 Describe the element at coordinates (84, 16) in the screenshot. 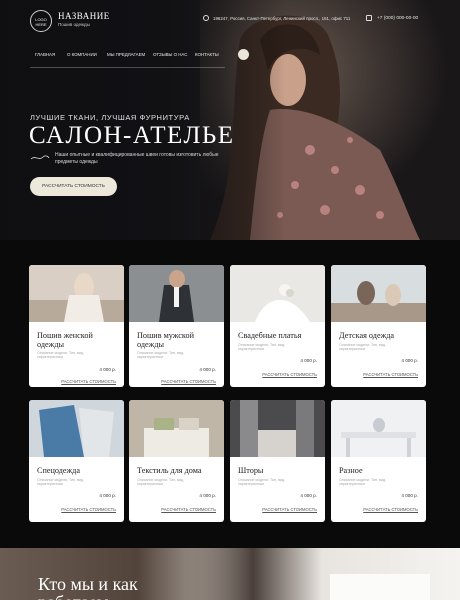

I see `brand-name: НАЗВАНИЕ` at that location.